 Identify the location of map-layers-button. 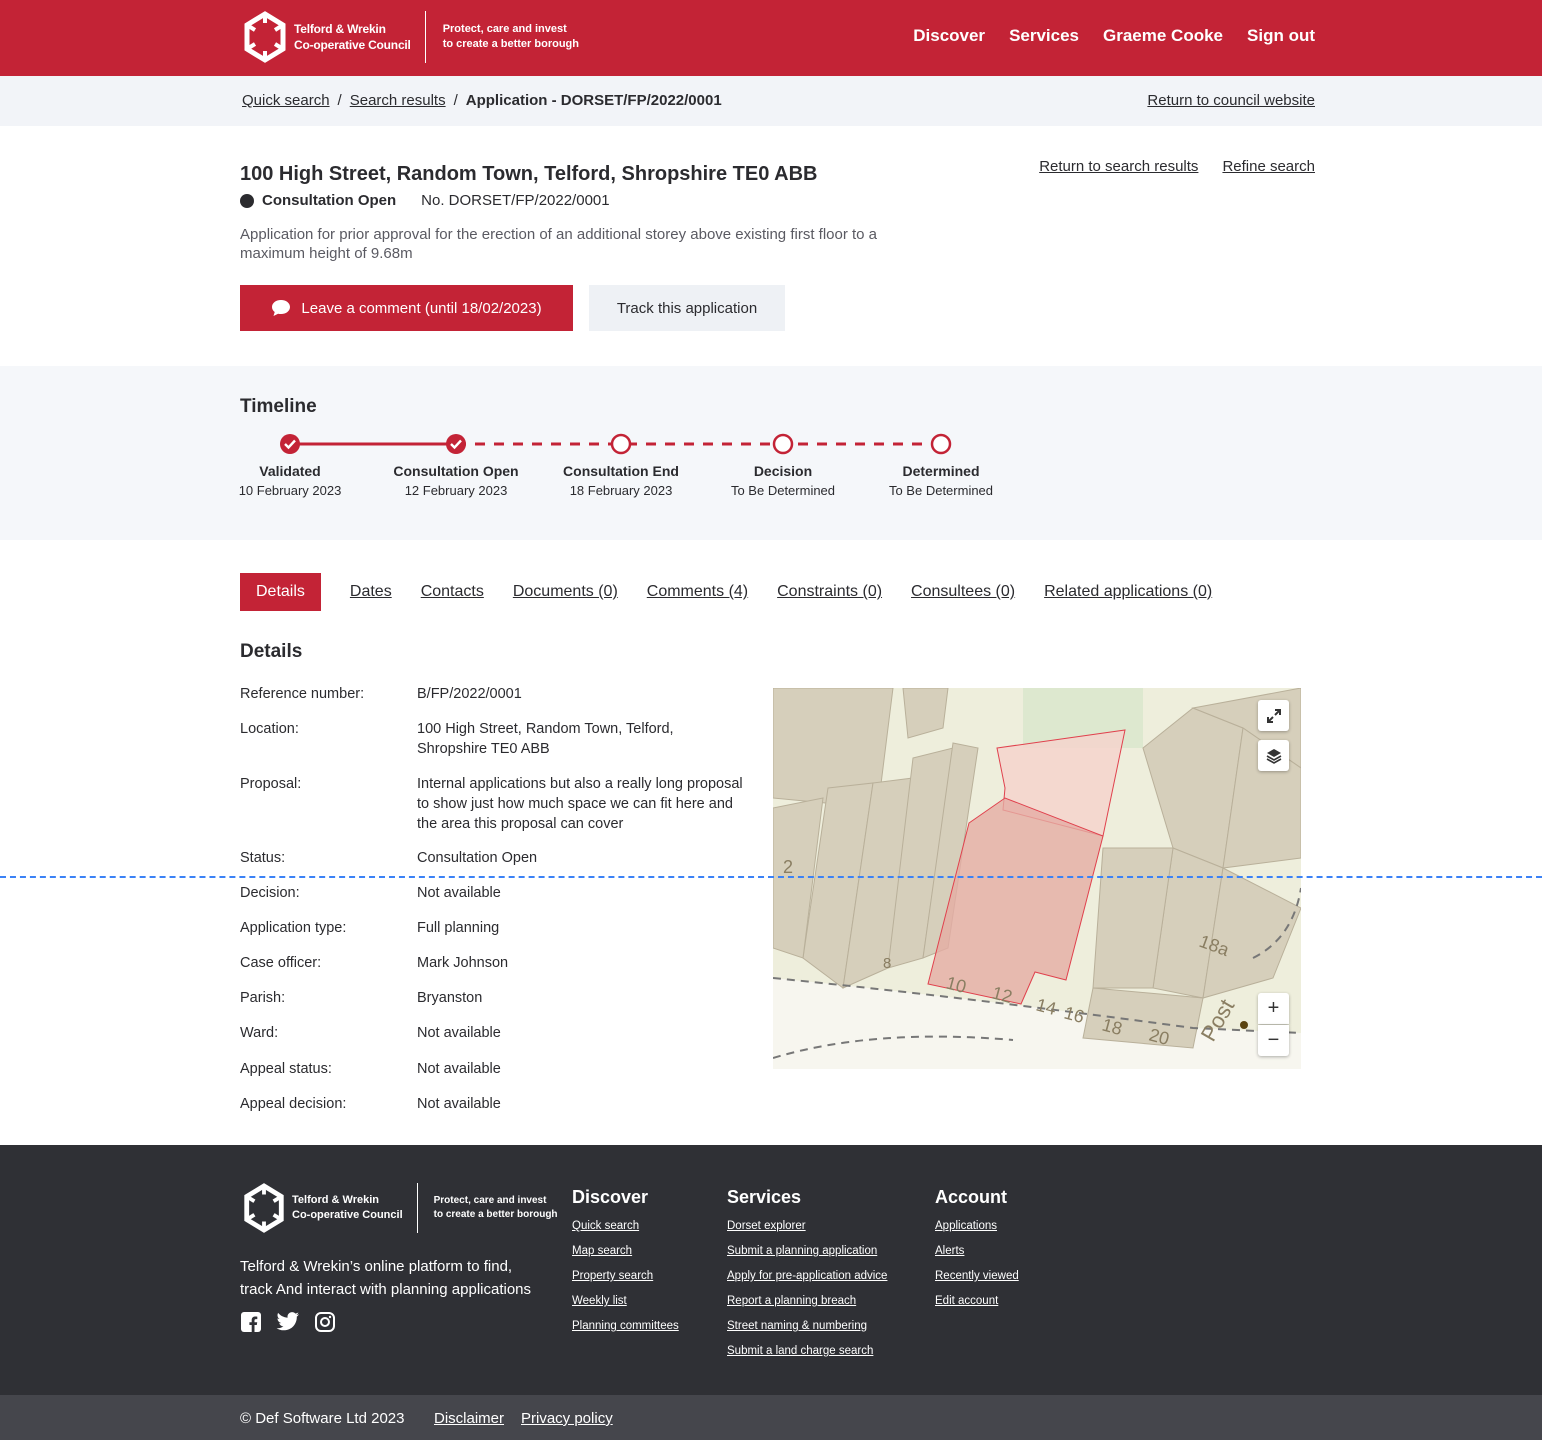
(1273, 755).